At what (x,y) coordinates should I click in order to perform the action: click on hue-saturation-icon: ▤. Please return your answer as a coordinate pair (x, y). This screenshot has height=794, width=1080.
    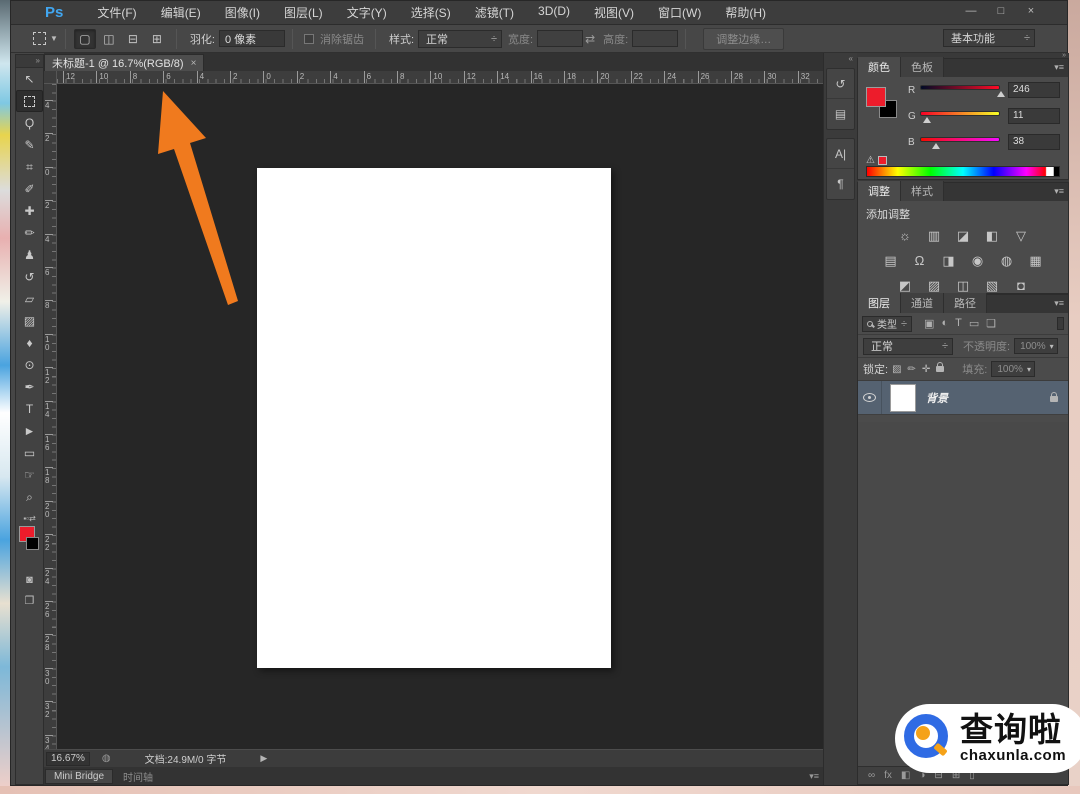
    Looking at the image, I should click on (891, 261).